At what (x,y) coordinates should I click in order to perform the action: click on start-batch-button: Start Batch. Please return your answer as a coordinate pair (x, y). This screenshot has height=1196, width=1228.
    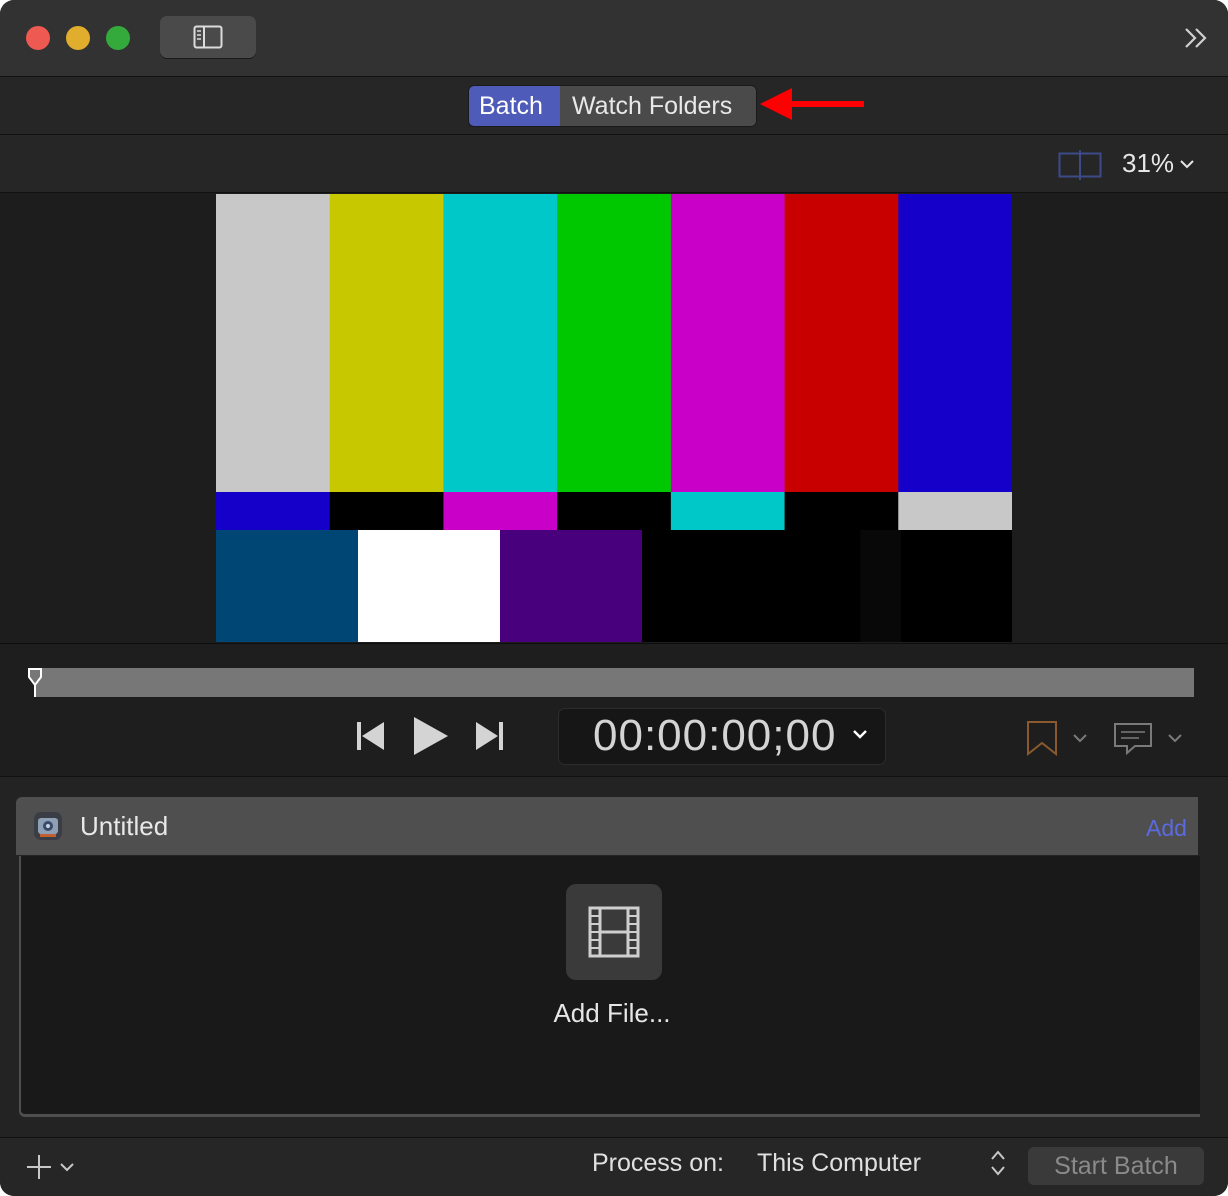
    Looking at the image, I should click on (1116, 1166).